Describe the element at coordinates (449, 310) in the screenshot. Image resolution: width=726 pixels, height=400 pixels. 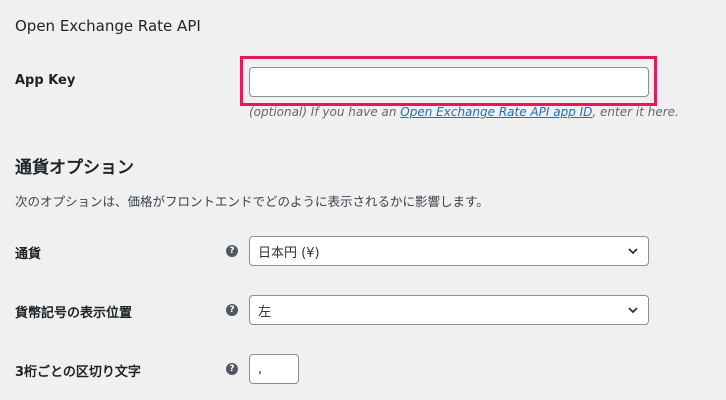
I see `currency-position-select: 左` at that location.